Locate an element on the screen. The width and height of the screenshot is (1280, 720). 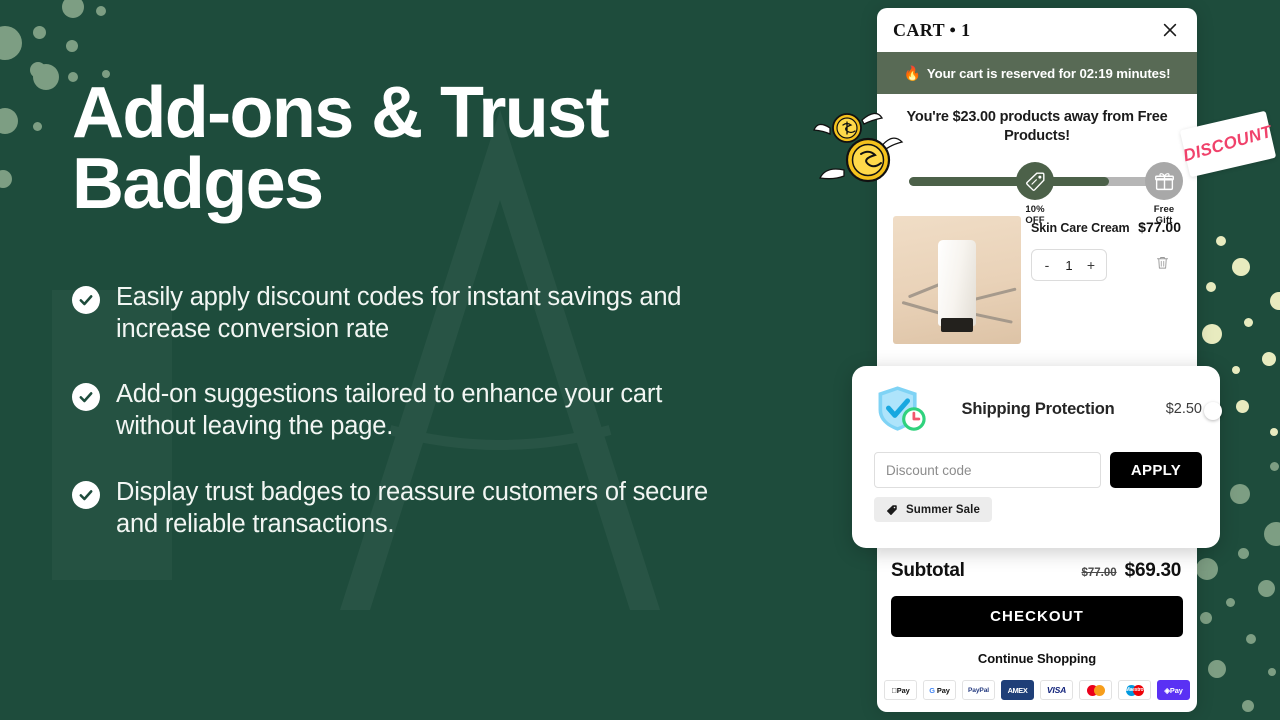
cart-reservation-text: Your cart is reserved for 02:19 minutes! is located at coordinates (1048, 73).